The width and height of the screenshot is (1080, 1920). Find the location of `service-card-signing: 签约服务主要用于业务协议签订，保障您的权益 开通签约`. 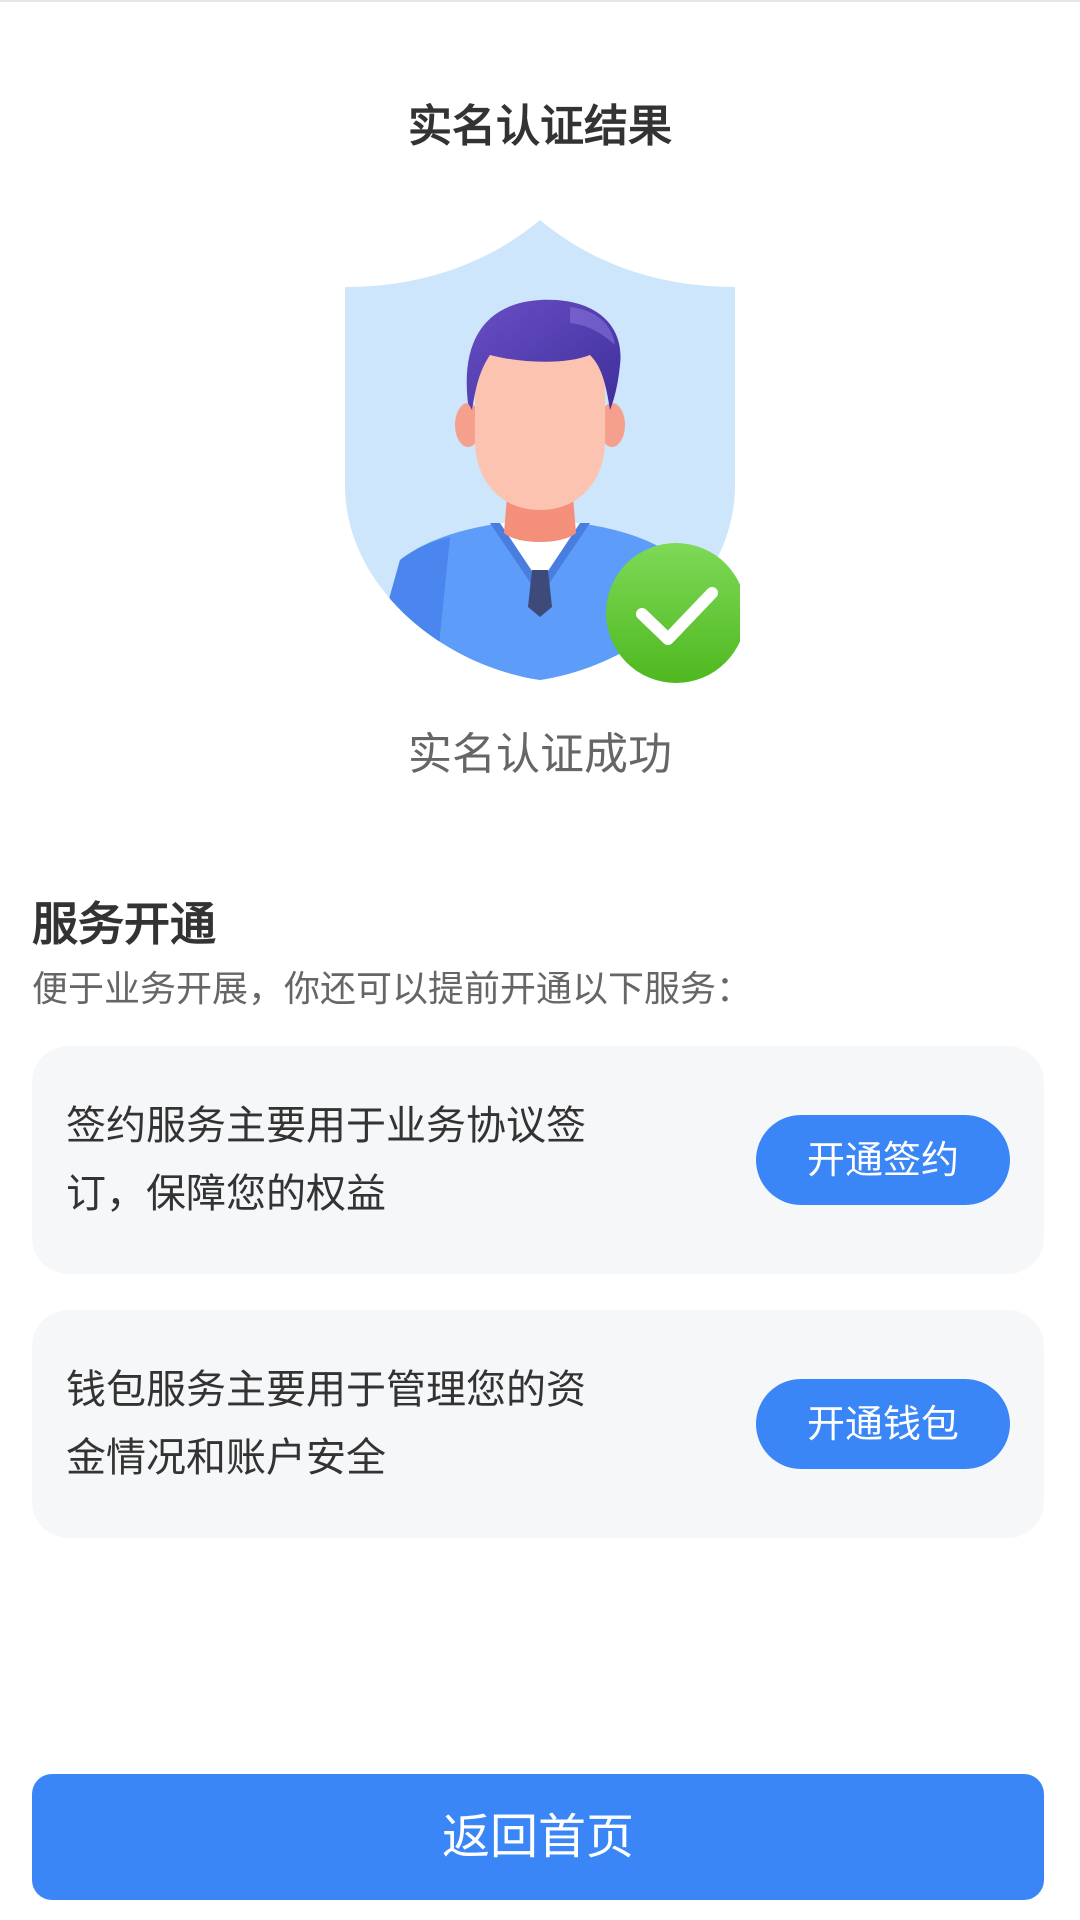

service-card-signing: 签约服务主要用于业务协议签订，保障您的权益 开通签约 is located at coordinates (538, 1160).